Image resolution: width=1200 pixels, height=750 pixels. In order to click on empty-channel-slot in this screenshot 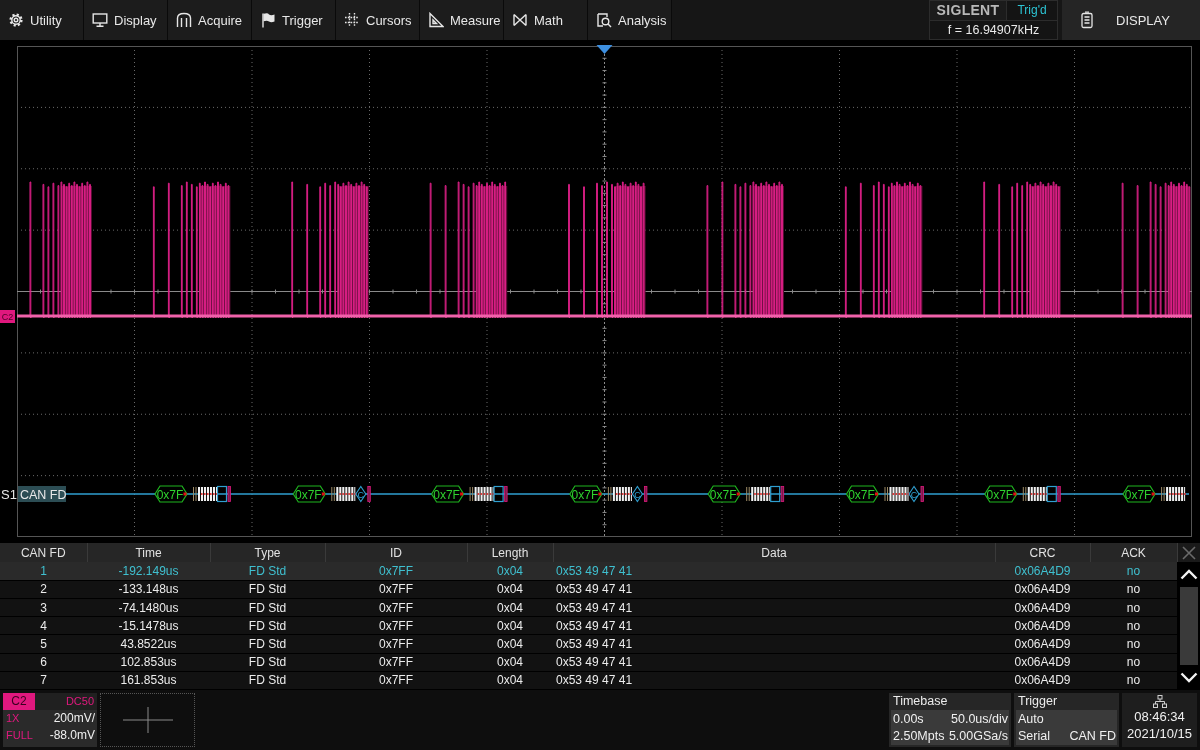, I will do `click(147, 720)`.